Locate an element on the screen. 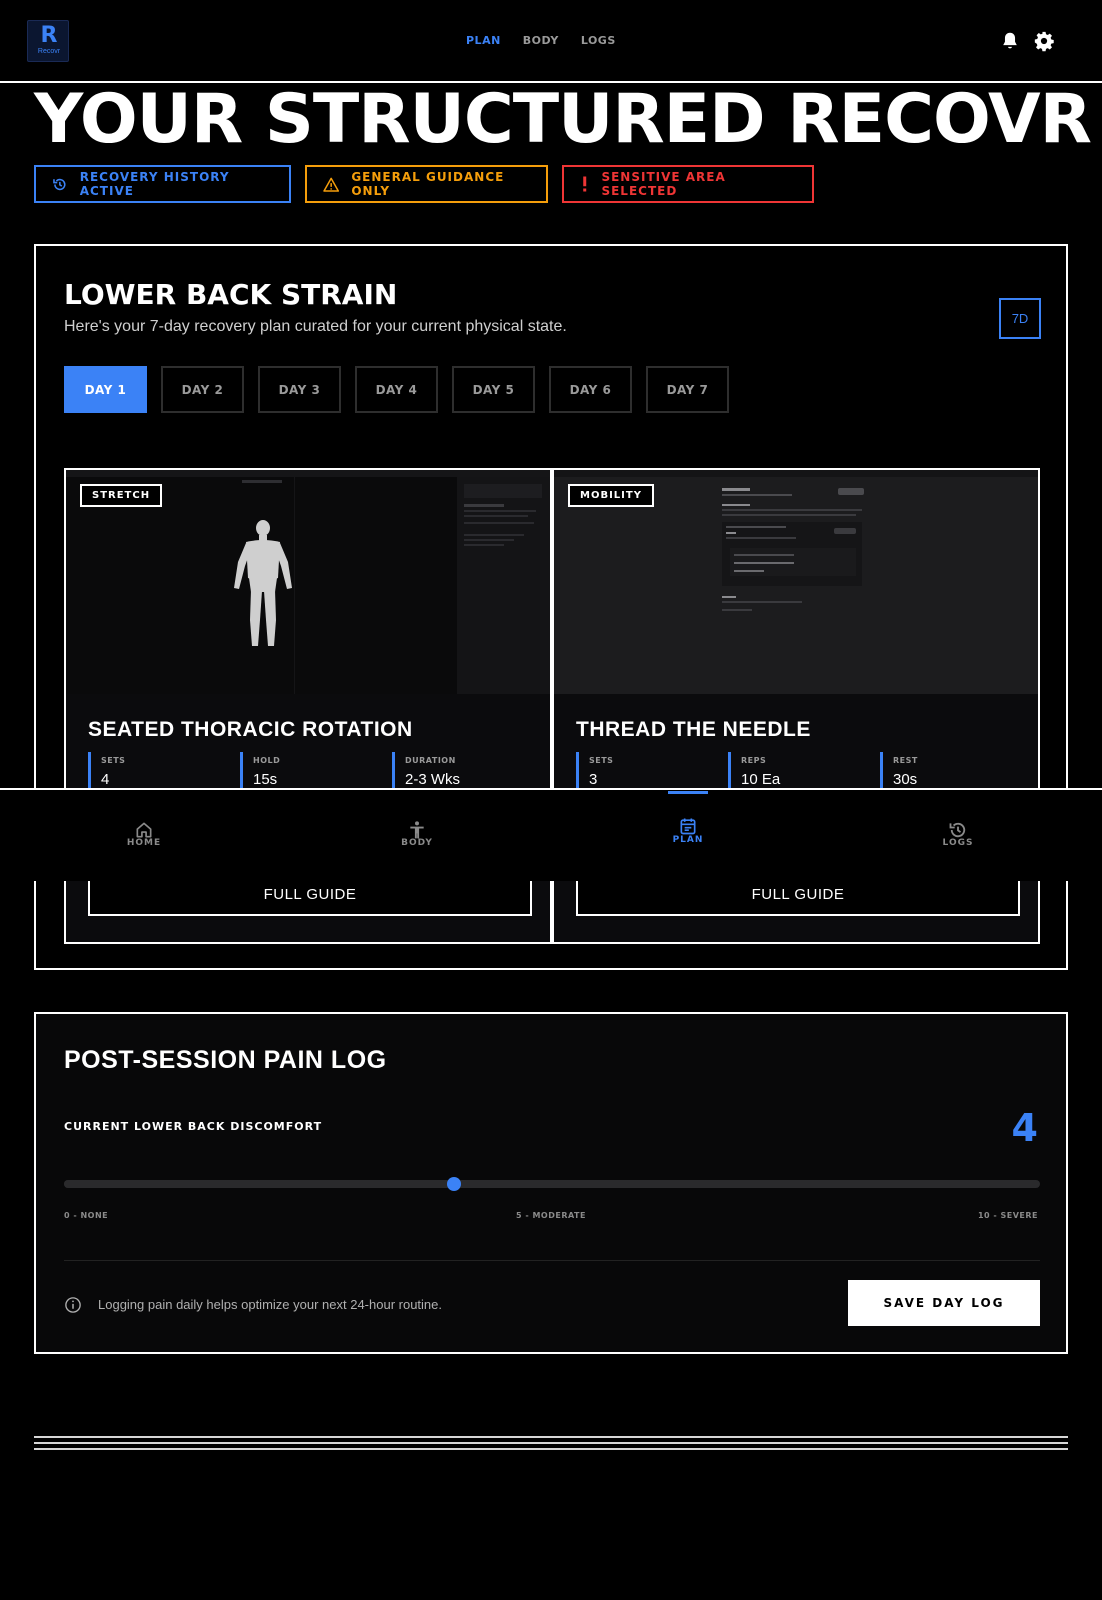 Image resolution: width=1102 pixels, height=1600 pixels. top-nav-logs: LOGS is located at coordinates (598, 40).